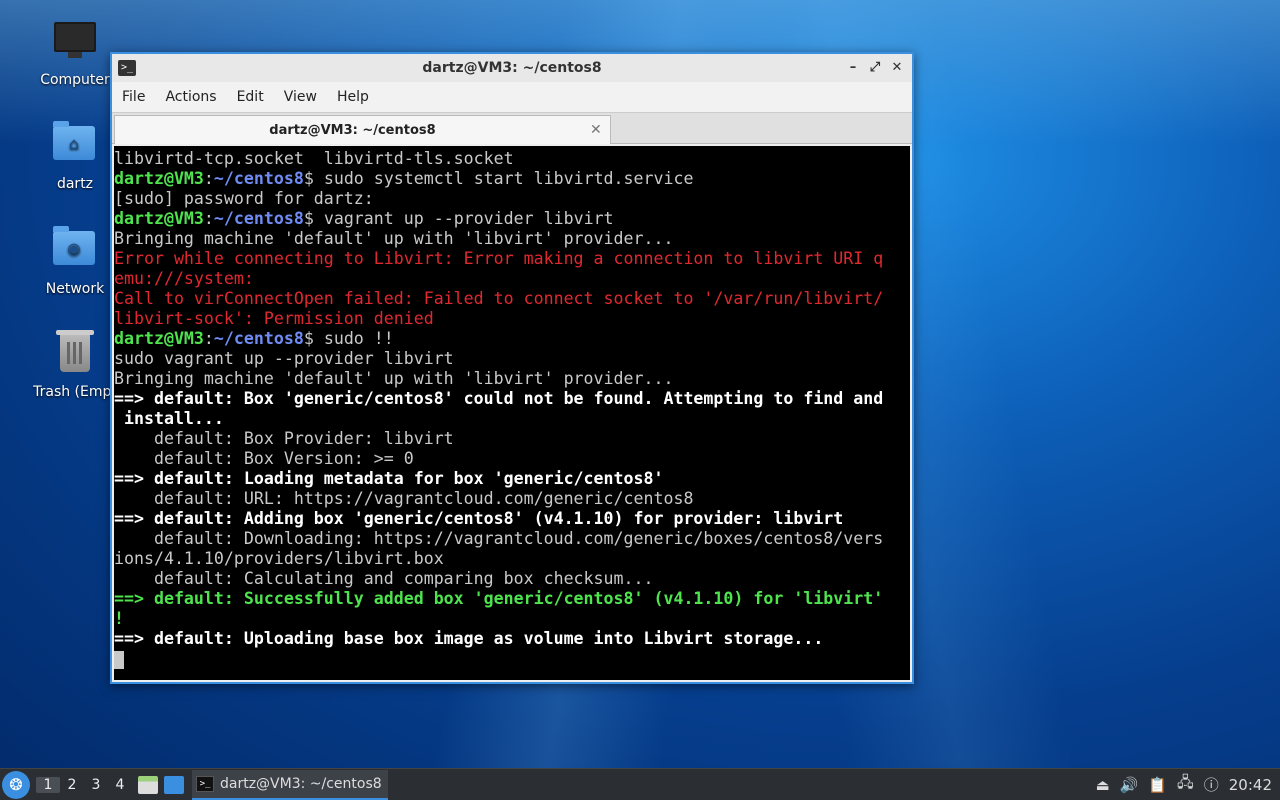 The width and height of the screenshot is (1280, 800). Describe the element at coordinates (75, 250) in the screenshot. I see `network-folder-icon: ◉` at that location.